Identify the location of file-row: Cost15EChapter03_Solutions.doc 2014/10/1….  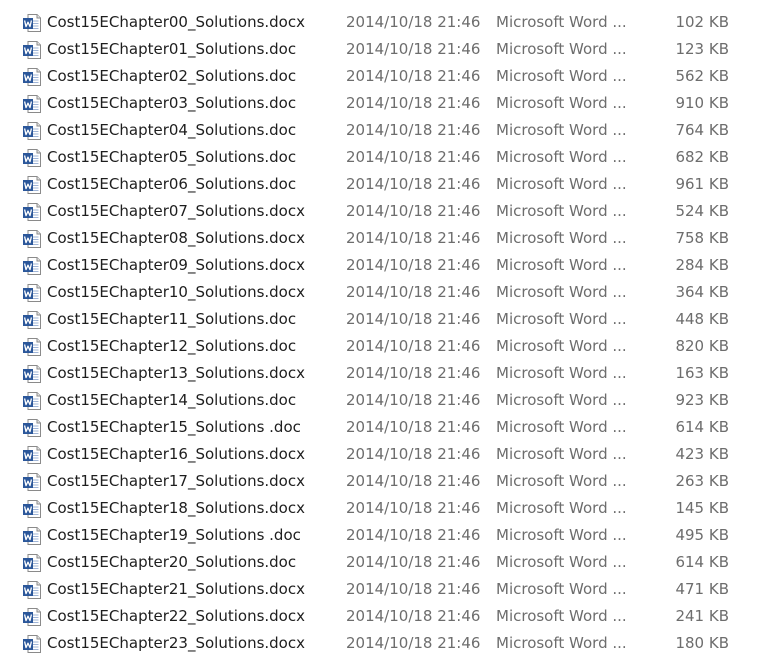
(385, 103).